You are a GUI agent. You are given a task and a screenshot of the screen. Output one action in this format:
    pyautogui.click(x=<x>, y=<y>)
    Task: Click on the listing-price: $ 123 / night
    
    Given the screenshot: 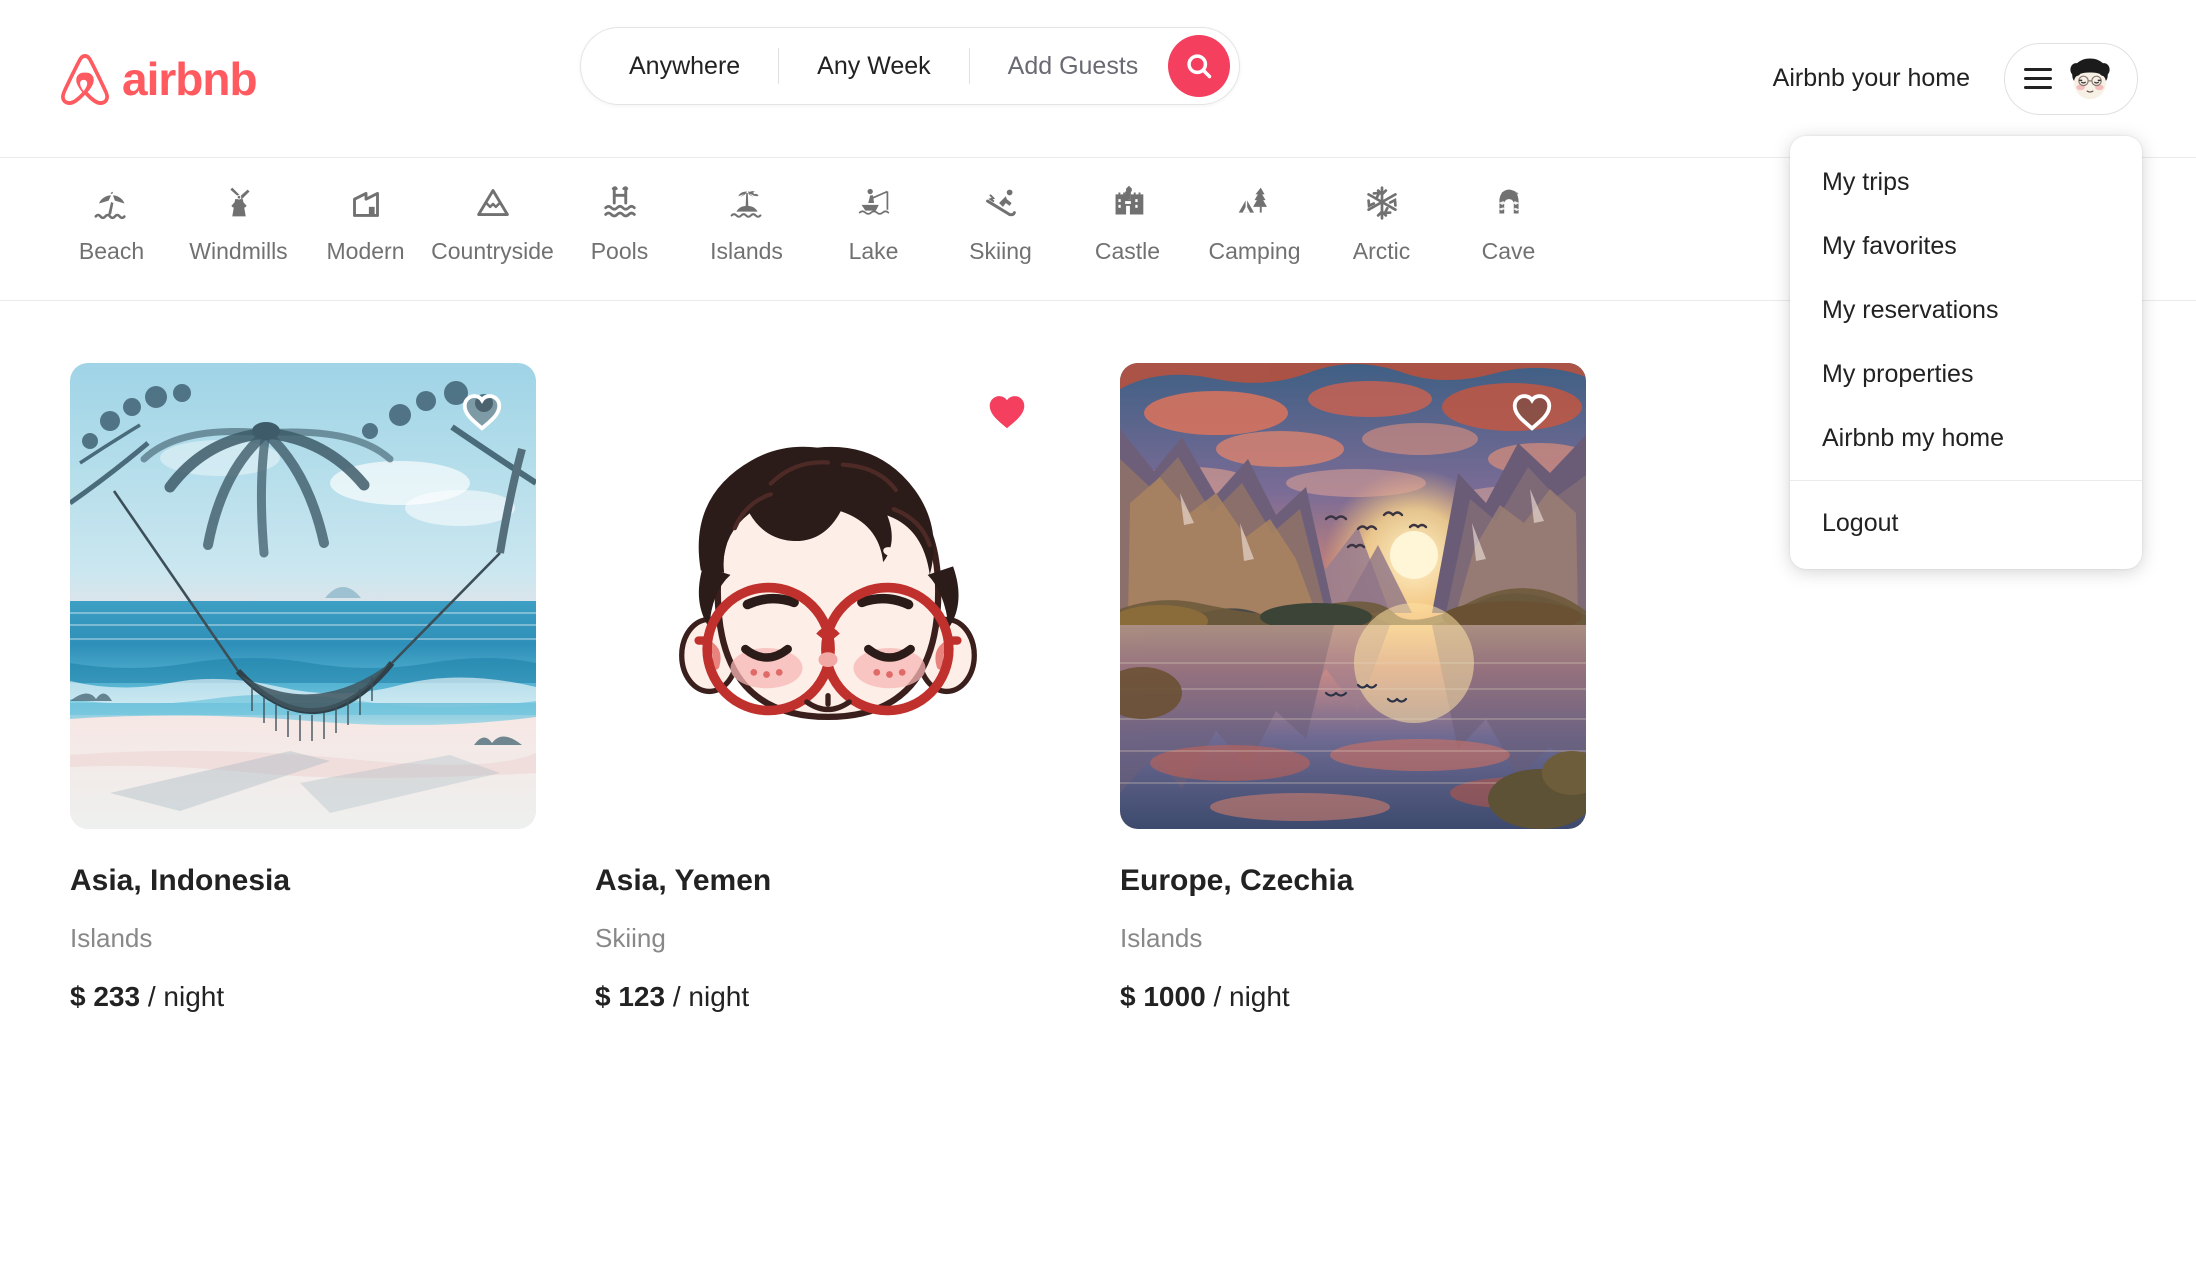 What is the action you would take?
    pyautogui.click(x=828, y=997)
    